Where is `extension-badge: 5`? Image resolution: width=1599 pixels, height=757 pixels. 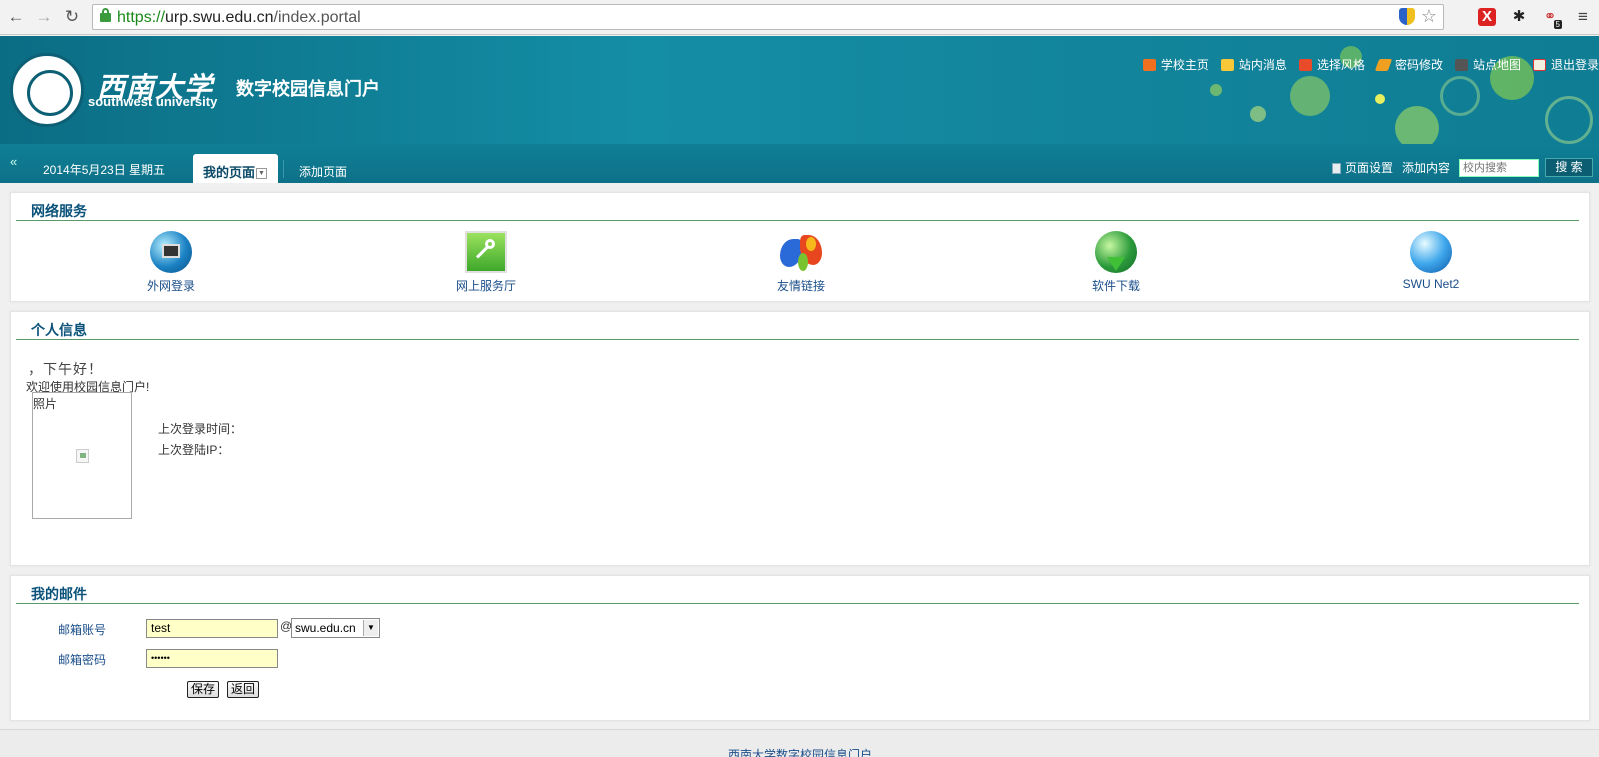 extension-badge: 5 is located at coordinates (1557, 24).